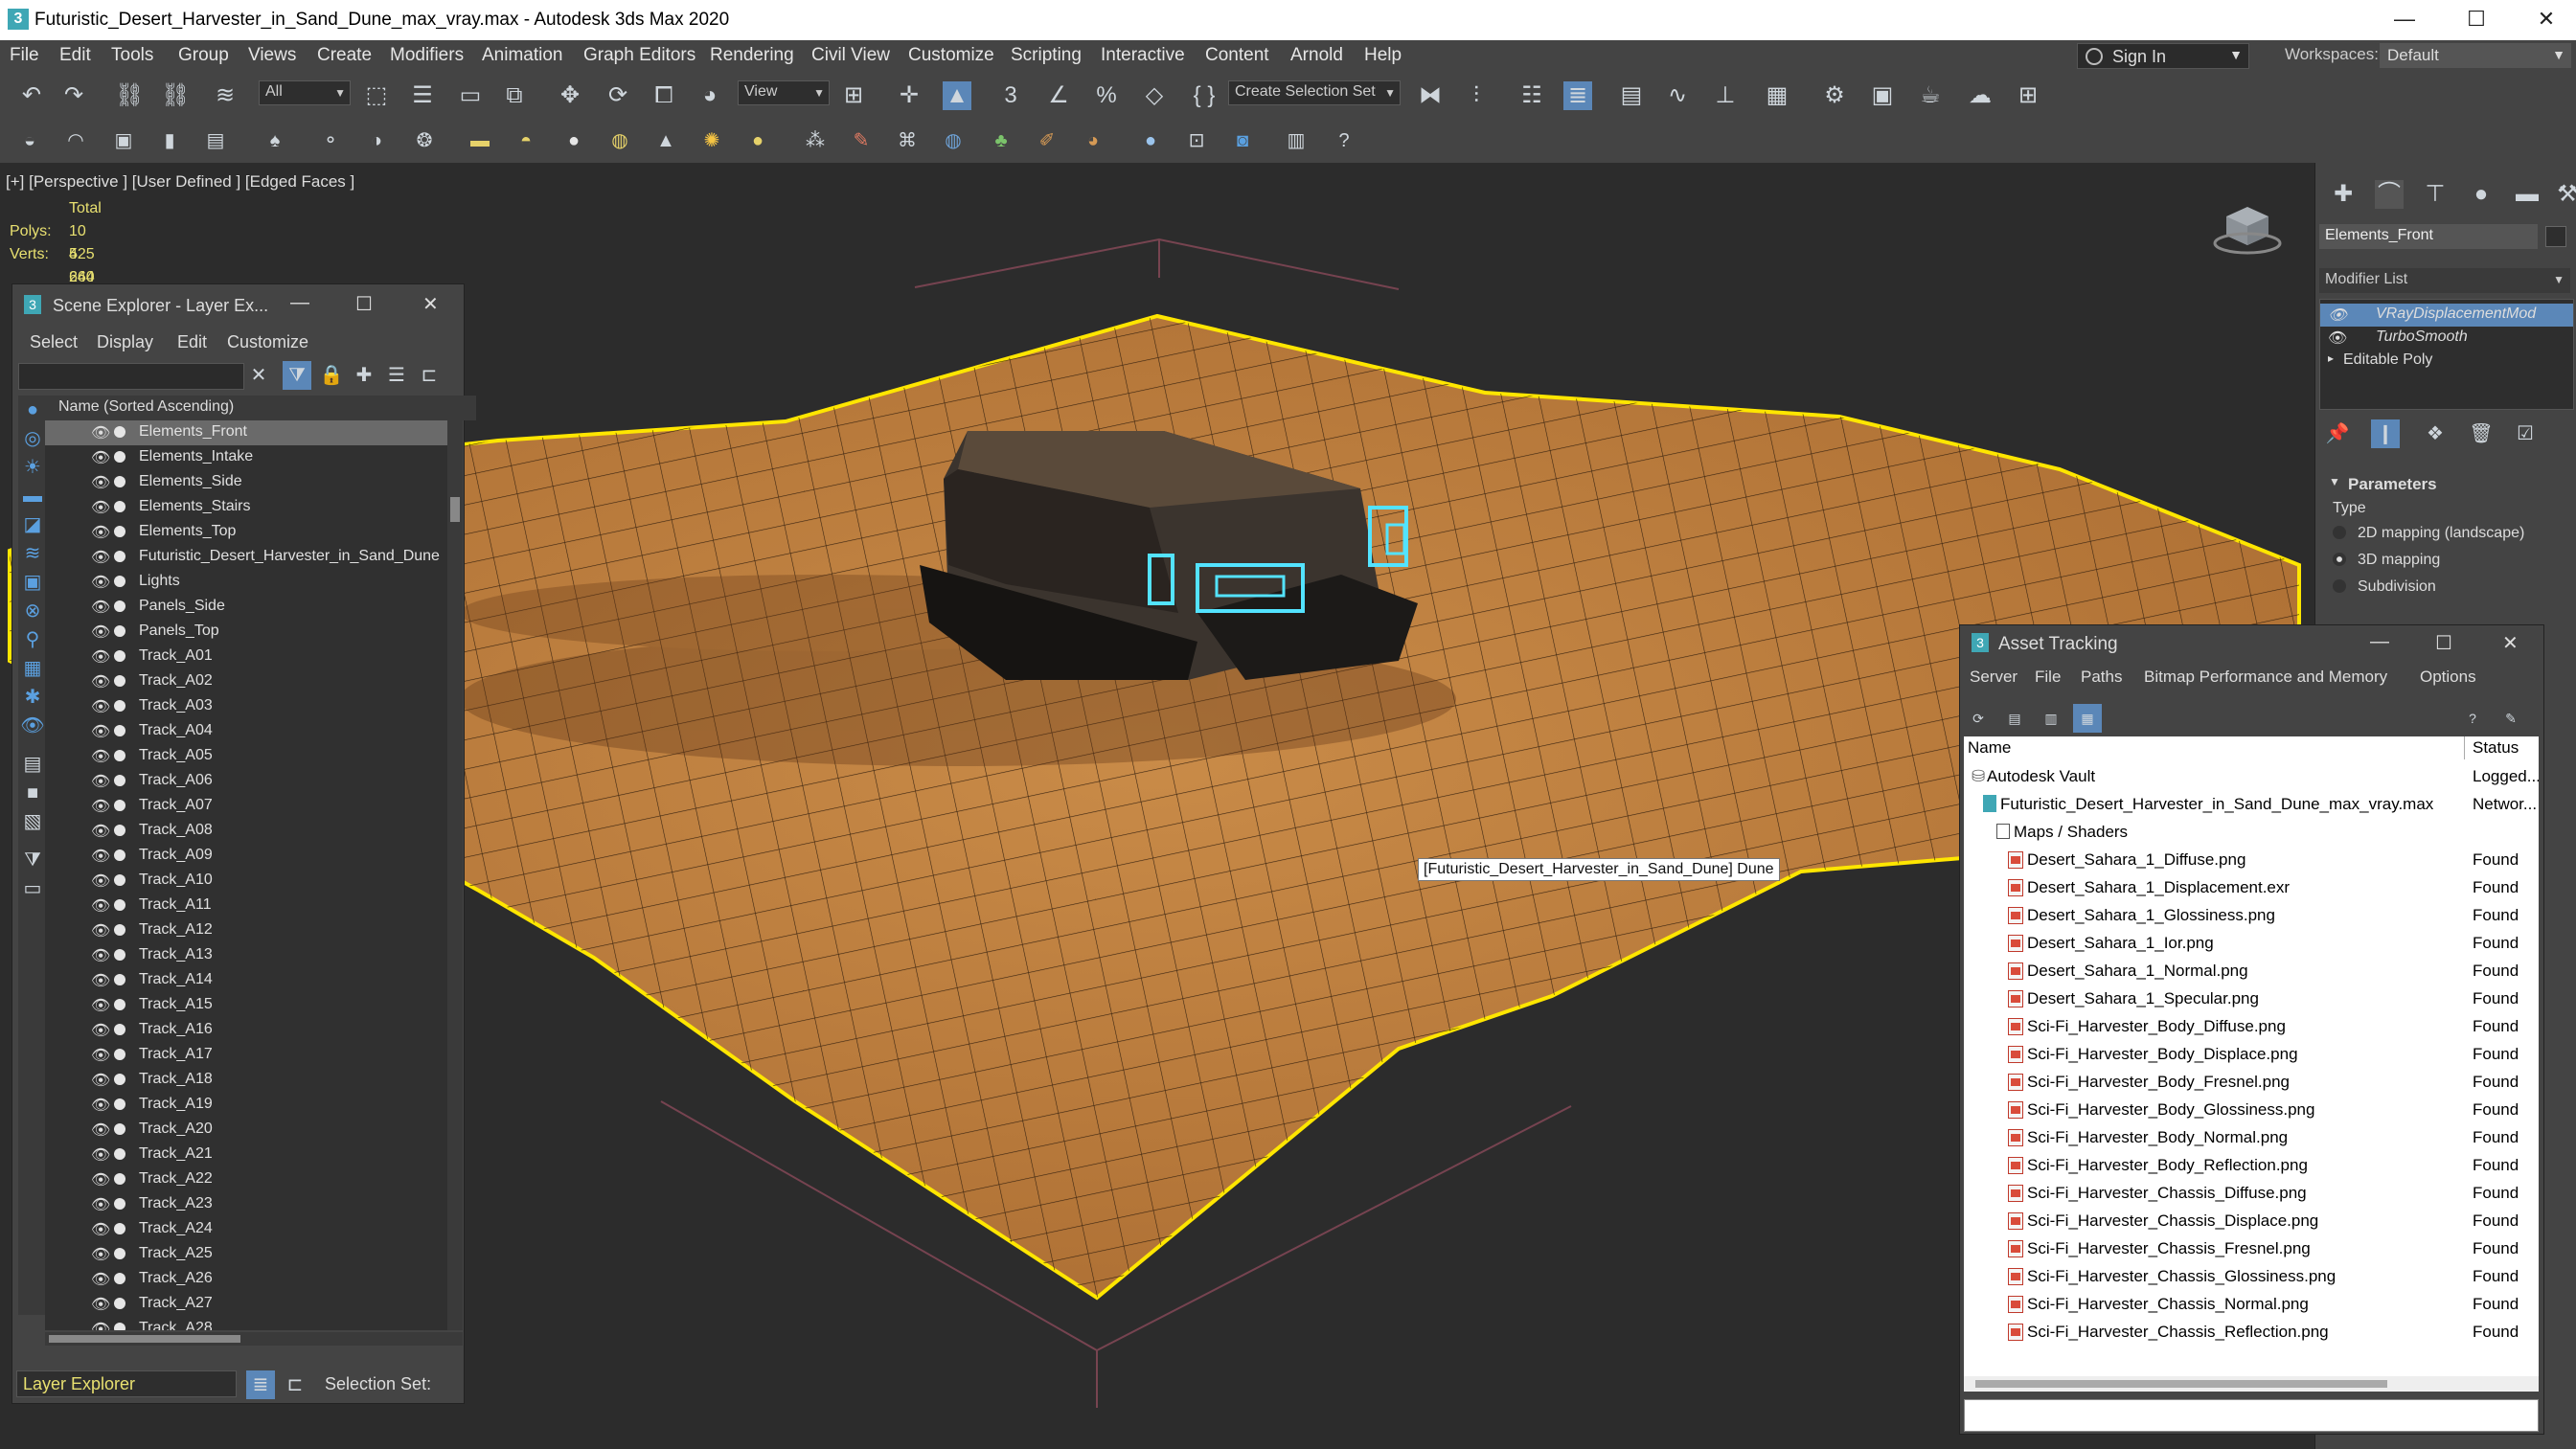  I want to click on scene-layer-row: 👁 Elements_Stairs, so click(248, 507).